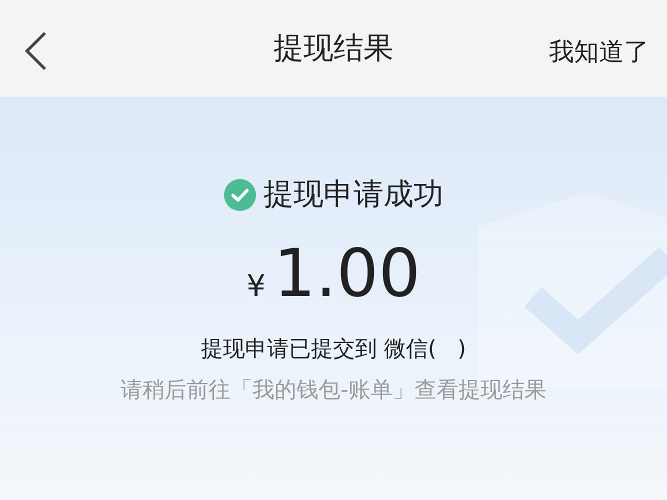 This screenshot has height=500, width=667. What do you see at coordinates (256, 287) in the screenshot?
I see `currency-symbol: ¥` at bounding box center [256, 287].